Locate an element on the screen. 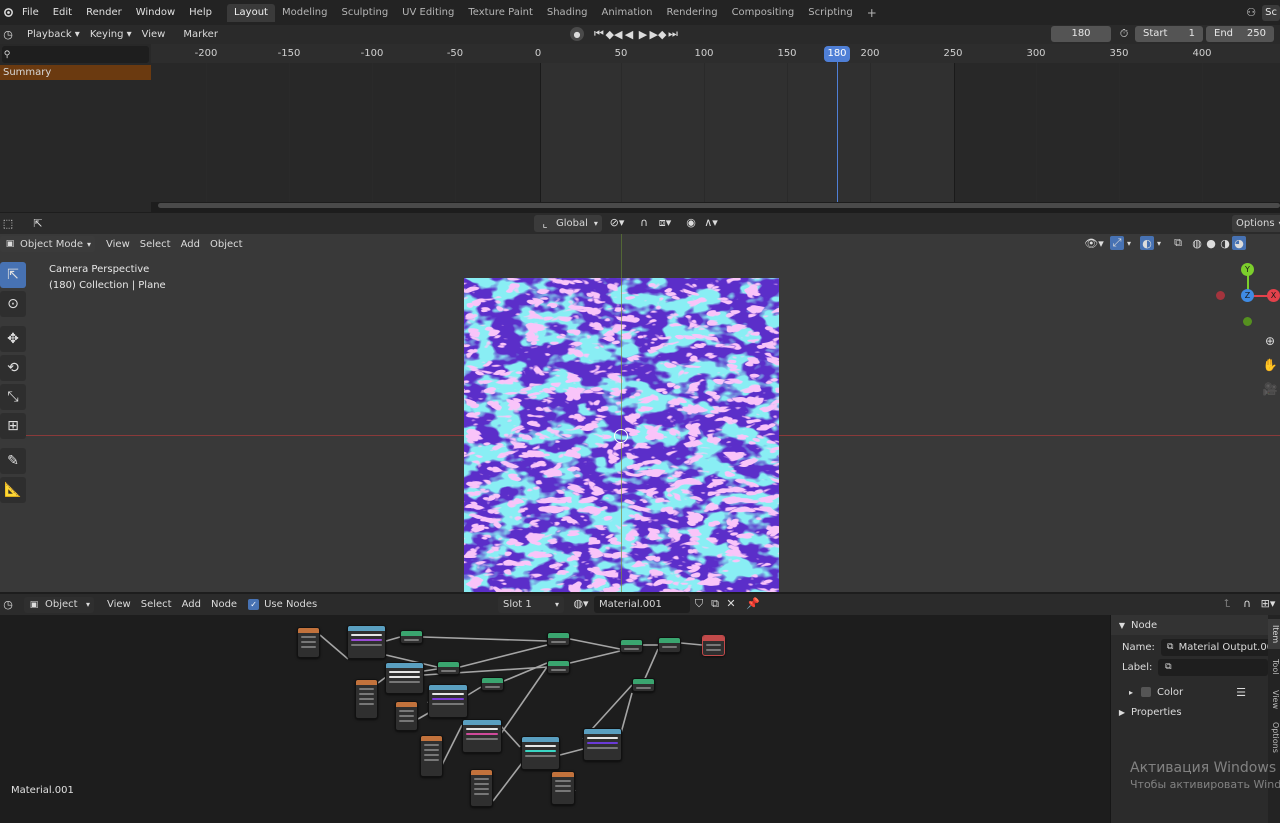 Image resolution: width=1280 pixels, height=823 pixels. marker-menu: Marker is located at coordinates (200, 34).